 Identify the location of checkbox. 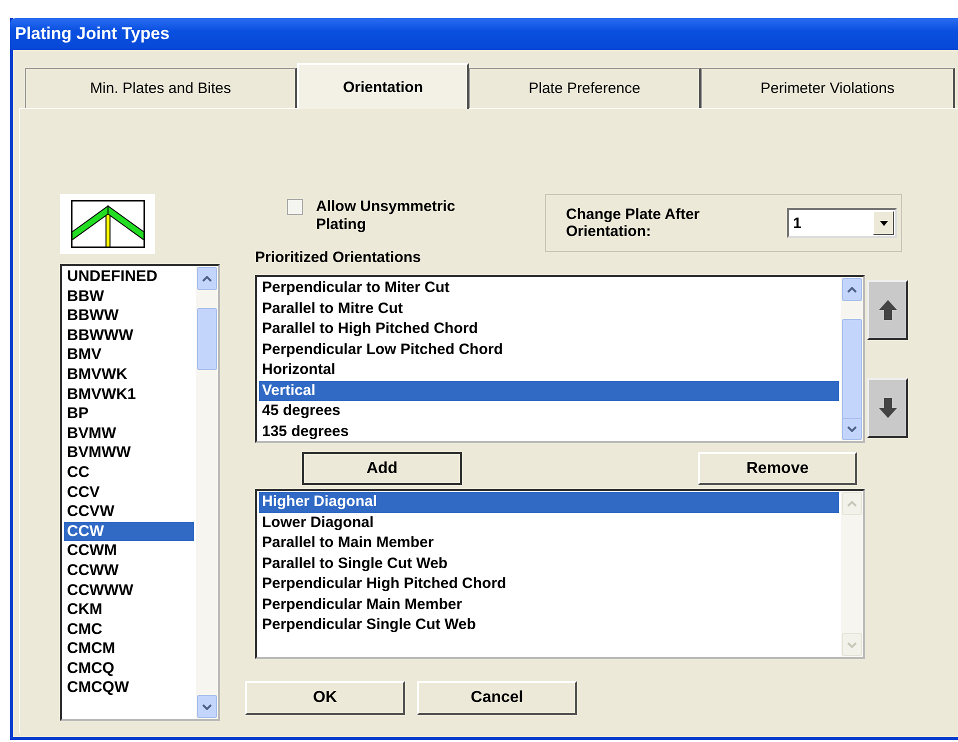
(295, 207).